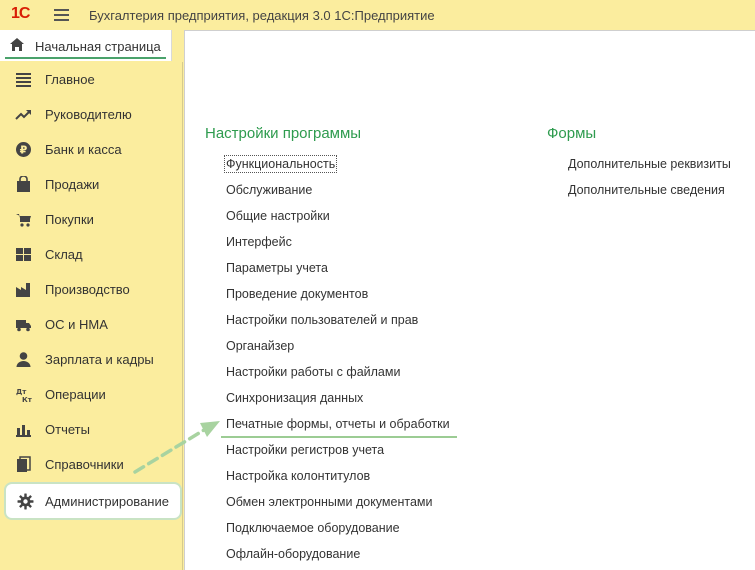 The width and height of the screenshot is (755, 570). I want to click on ruble-coin-icon: ₽, so click(23, 149).